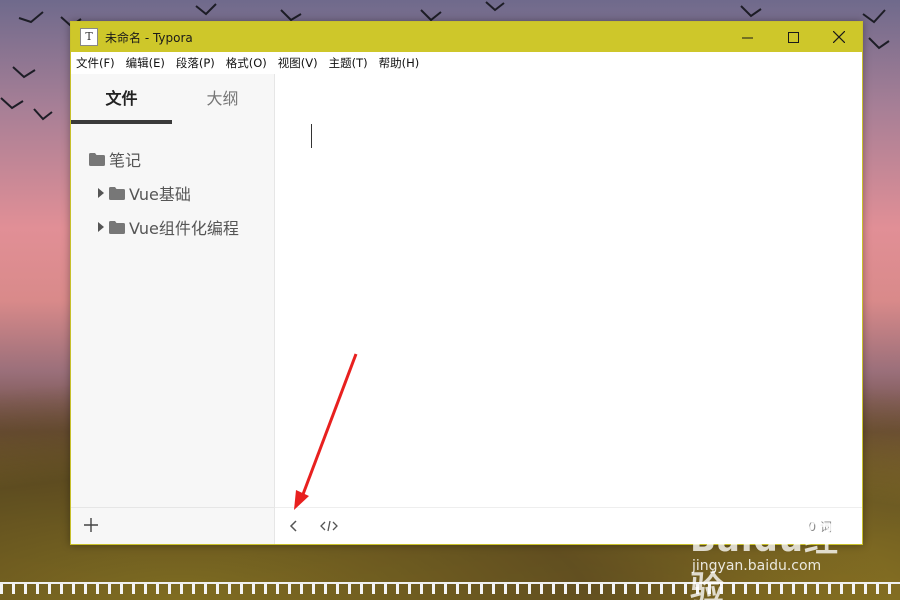 The height and width of the screenshot is (600, 900). I want to click on menu-view: 视图(V), so click(298, 63).